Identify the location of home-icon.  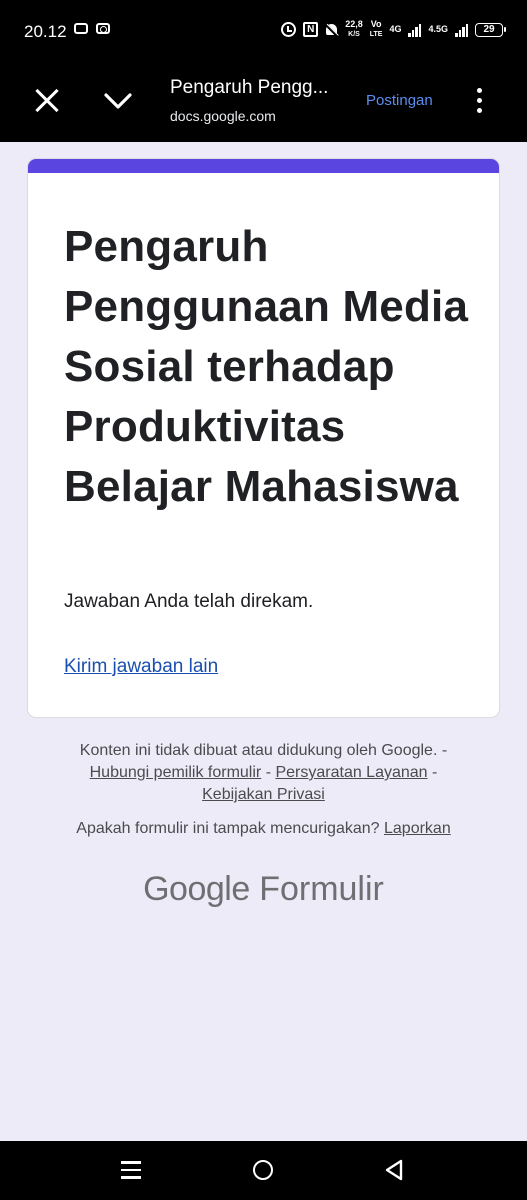
(263, 1170).